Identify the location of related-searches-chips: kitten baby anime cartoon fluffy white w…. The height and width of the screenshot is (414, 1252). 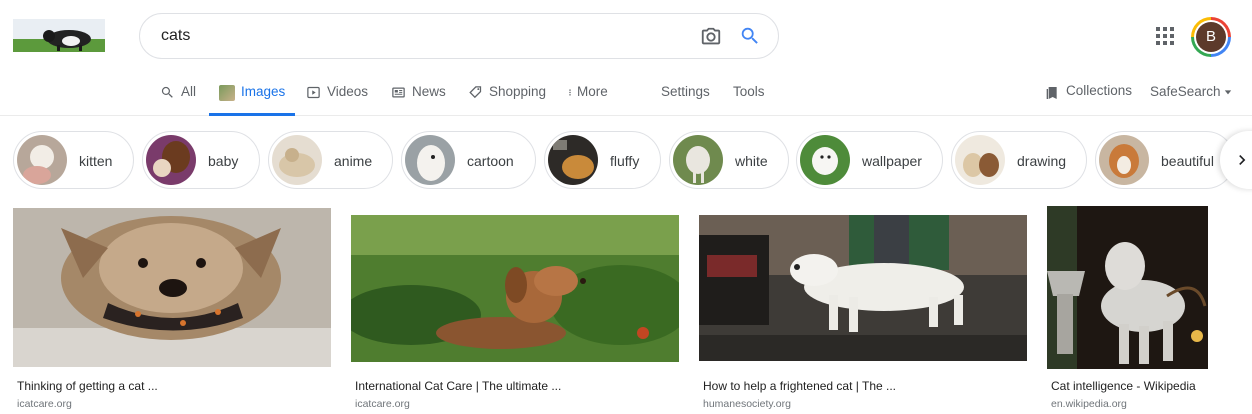
(626, 161).